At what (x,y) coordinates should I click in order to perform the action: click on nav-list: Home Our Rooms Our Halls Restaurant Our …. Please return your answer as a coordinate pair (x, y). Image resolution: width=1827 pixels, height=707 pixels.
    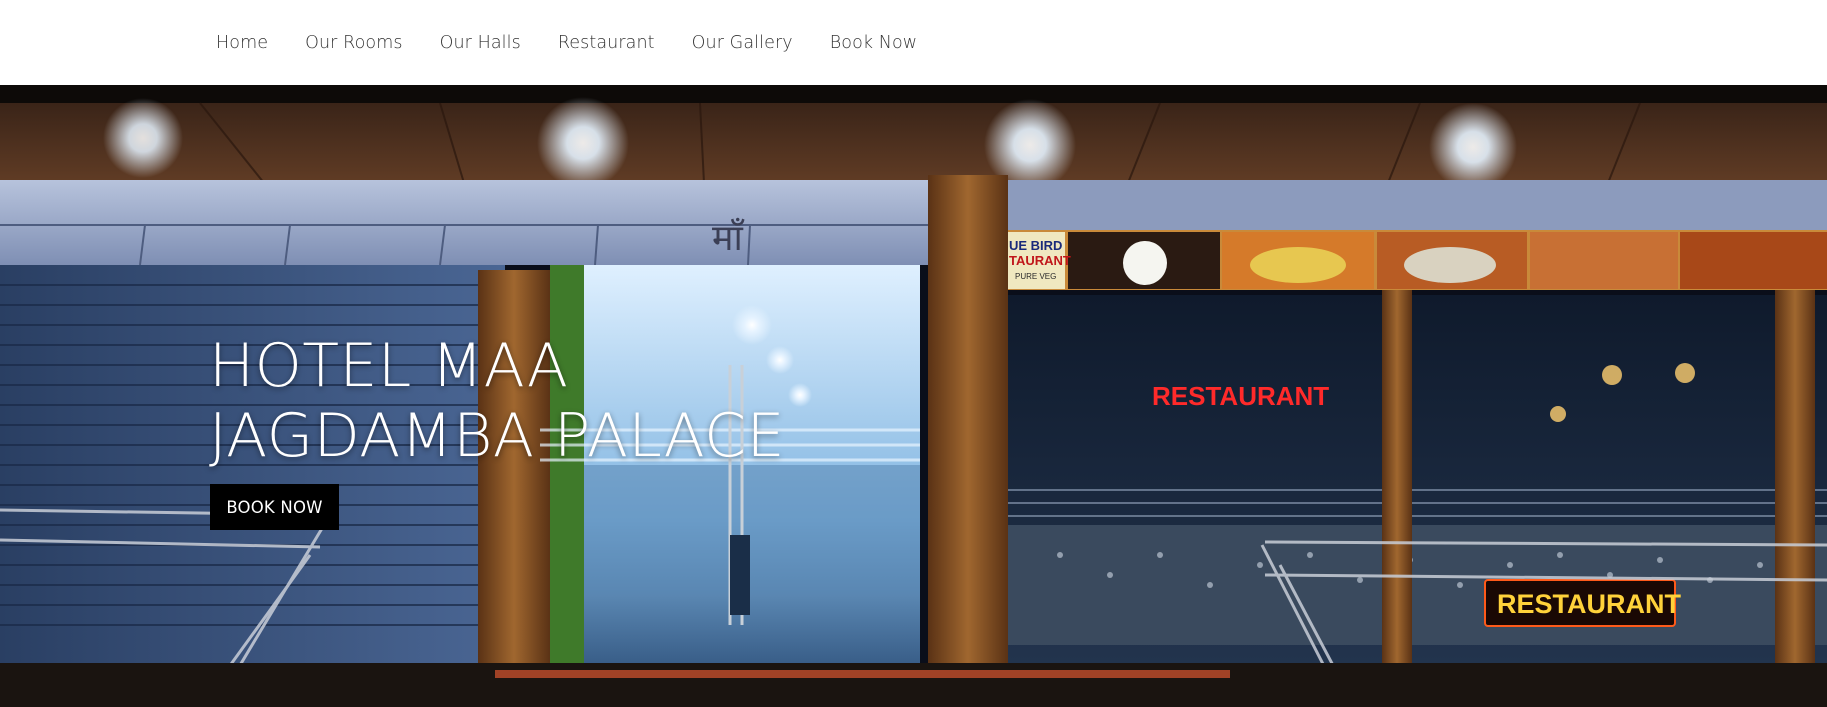
    Looking at the image, I should click on (585, 42).